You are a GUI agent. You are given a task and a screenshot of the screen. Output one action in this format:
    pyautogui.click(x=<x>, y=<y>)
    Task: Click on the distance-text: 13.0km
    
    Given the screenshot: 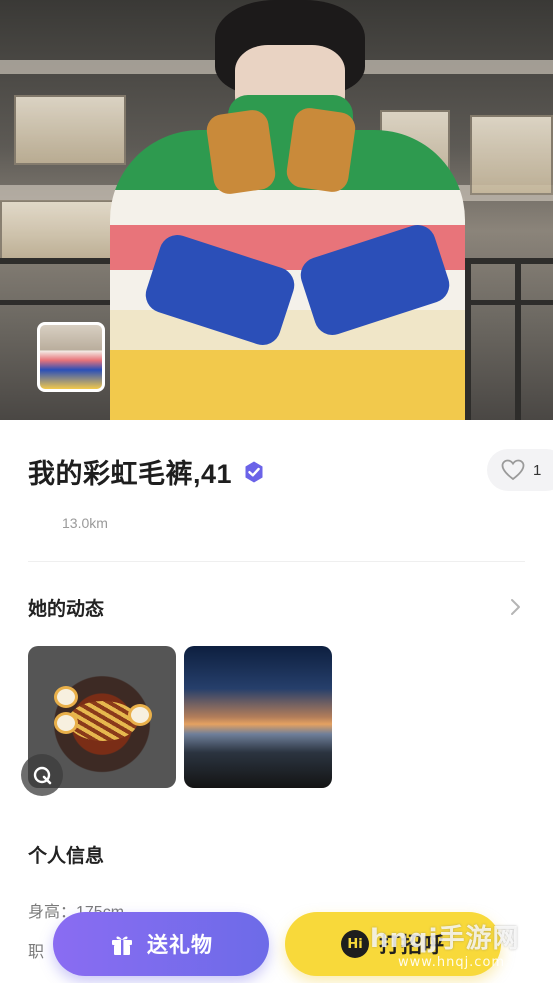 What is the action you would take?
    pyautogui.click(x=85, y=523)
    